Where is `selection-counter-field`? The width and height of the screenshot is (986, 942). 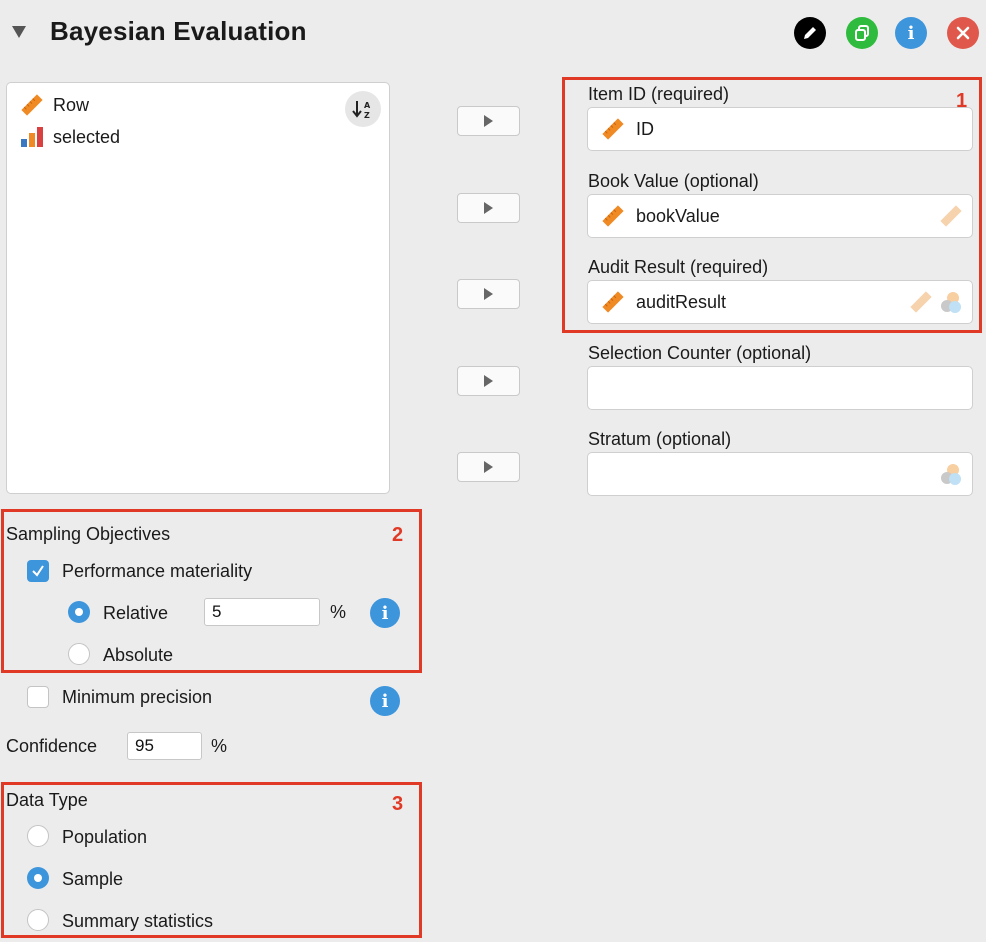 selection-counter-field is located at coordinates (780, 388).